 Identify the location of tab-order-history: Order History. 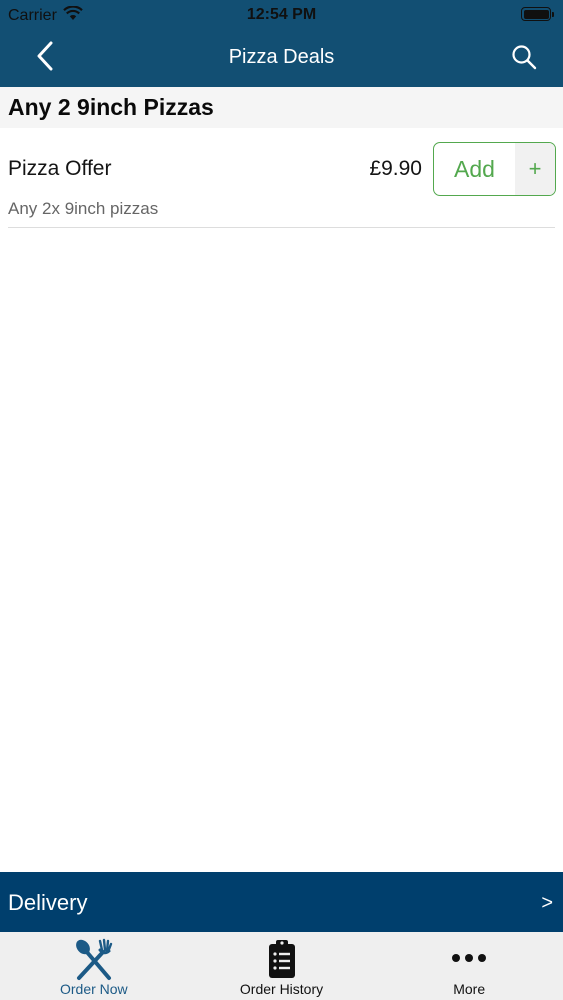
(282, 966).